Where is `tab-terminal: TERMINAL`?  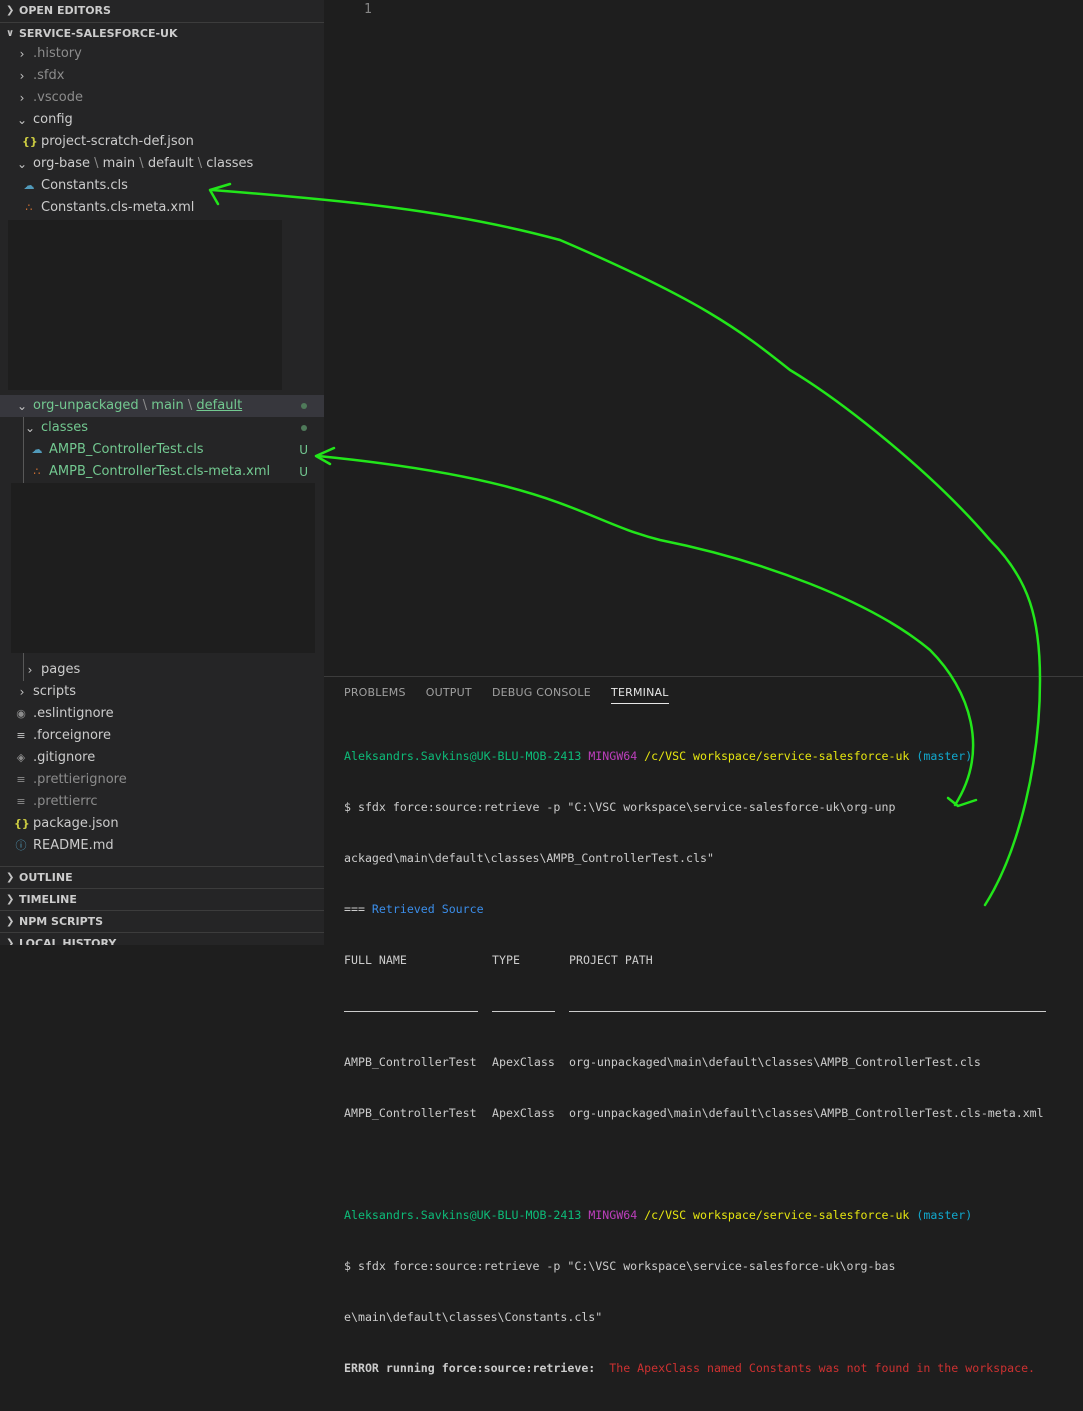 tab-terminal: TERMINAL is located at coordinates (640, 695).